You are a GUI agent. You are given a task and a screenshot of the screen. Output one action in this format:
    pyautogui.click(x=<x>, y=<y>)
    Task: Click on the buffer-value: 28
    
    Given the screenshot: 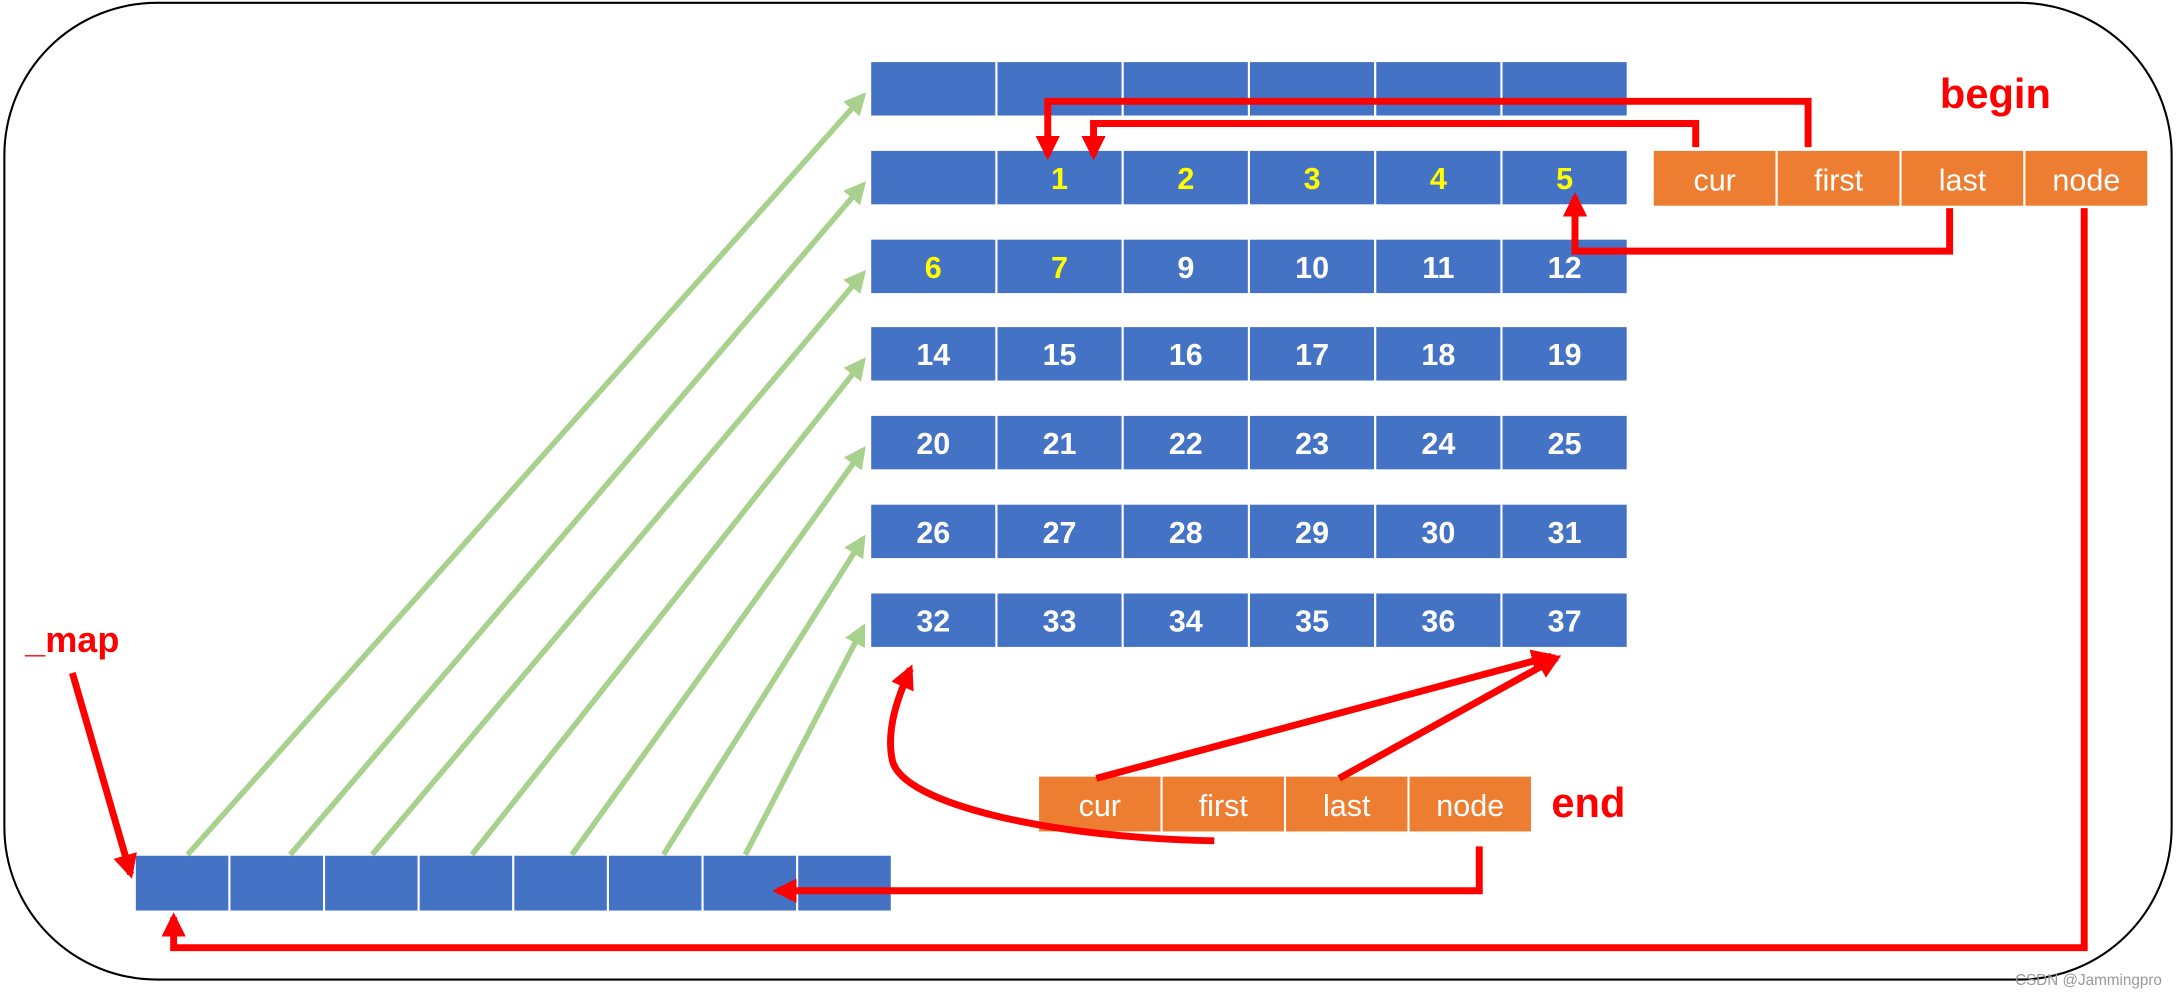 What is the action you would take?
    pyautogui.click(x=1186, y=533)
    